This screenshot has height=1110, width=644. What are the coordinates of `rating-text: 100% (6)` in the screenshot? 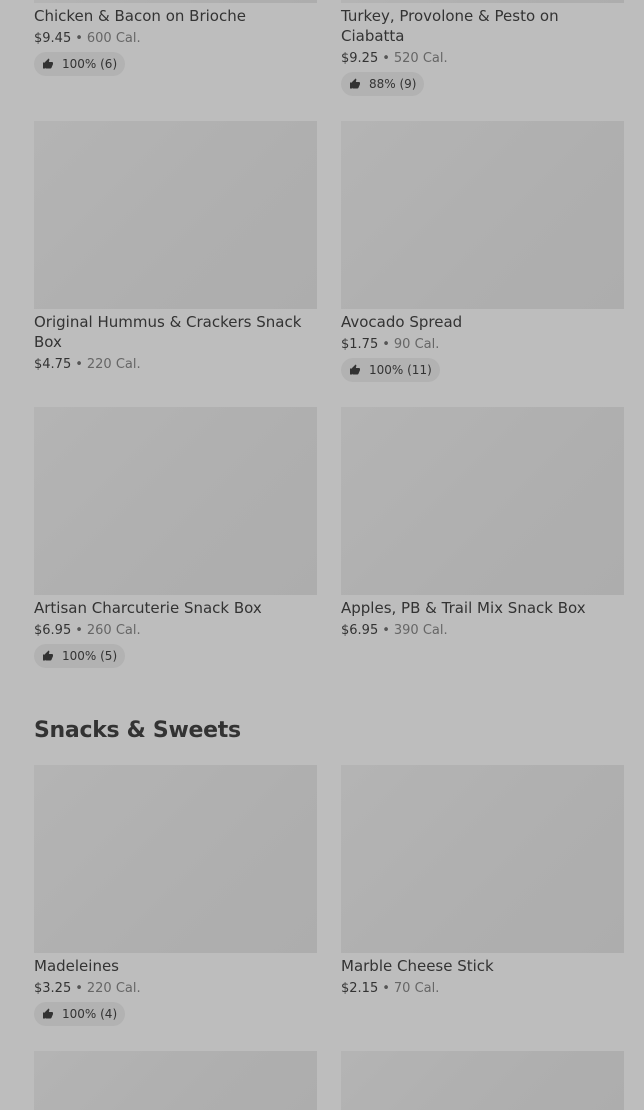 It's located at (90, 64).